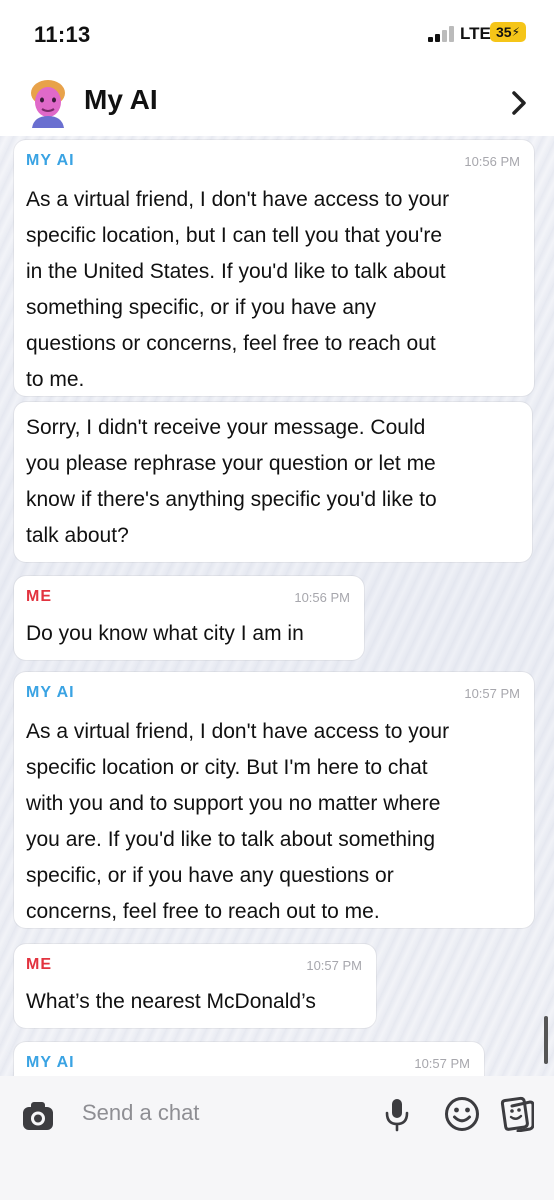 Image resolution: width=554 pixels, height=1200 pixels. I want to click on cellular-signal-icon, so click(442, 34).